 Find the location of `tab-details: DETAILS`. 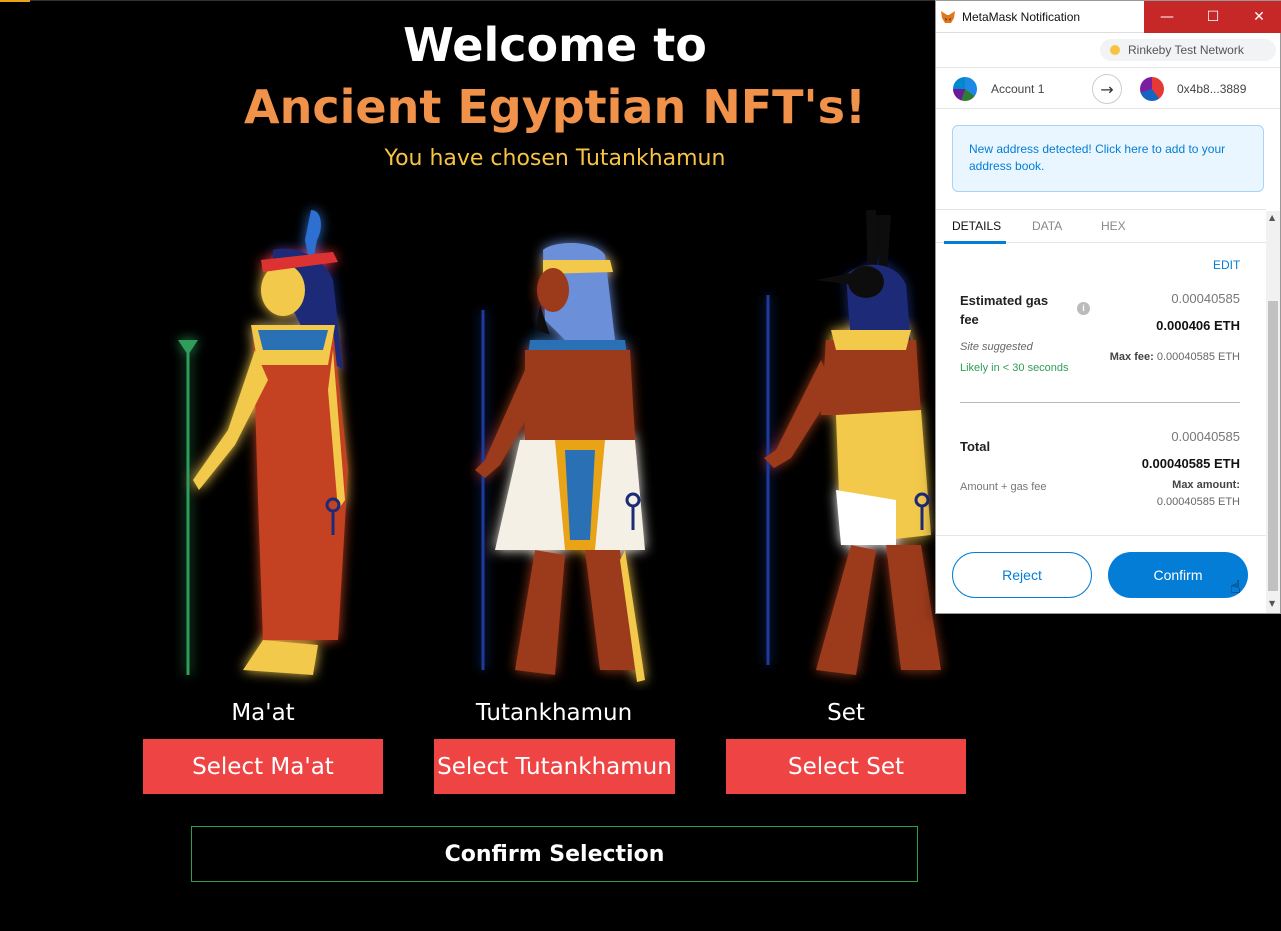

tab-details: DETAILS is located at coordinates (976, 226).